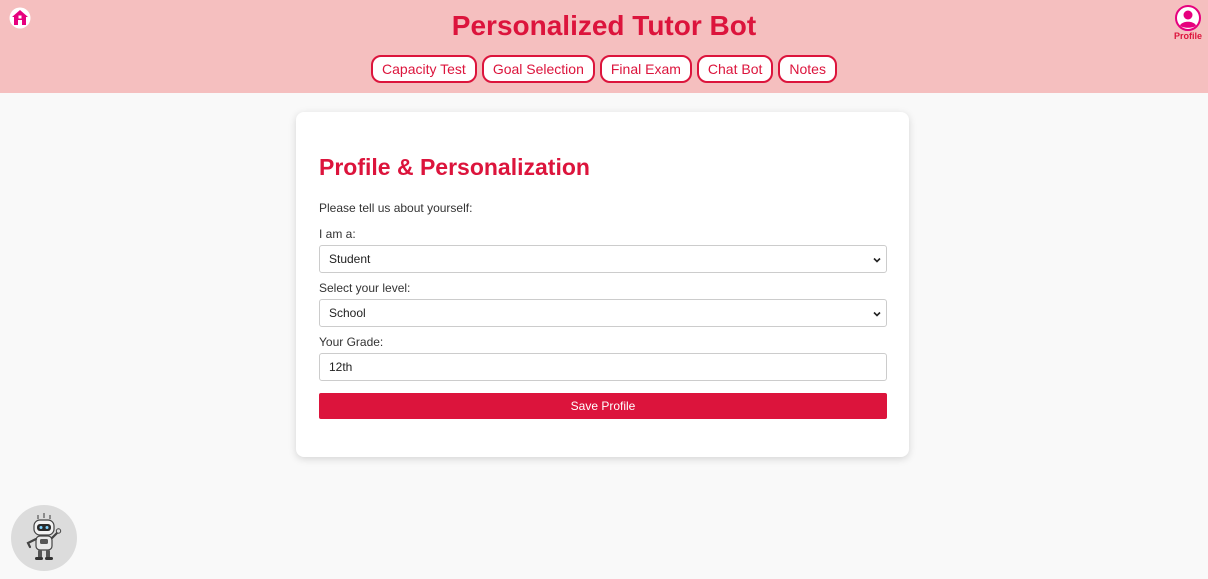 The width and height of the screenshot is (1208, 579). Describe the element at coordinates (341, 367) in the screenshot. I see `grade-input-value: 12th` at that location.